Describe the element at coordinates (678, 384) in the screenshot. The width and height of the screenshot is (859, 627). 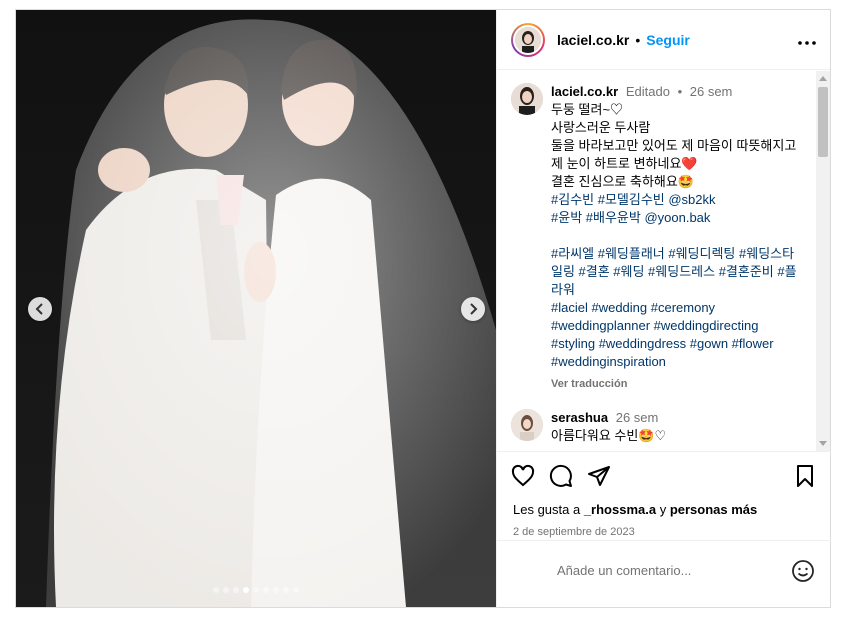
I see `see-translation-link: Ver traducción` at that location.